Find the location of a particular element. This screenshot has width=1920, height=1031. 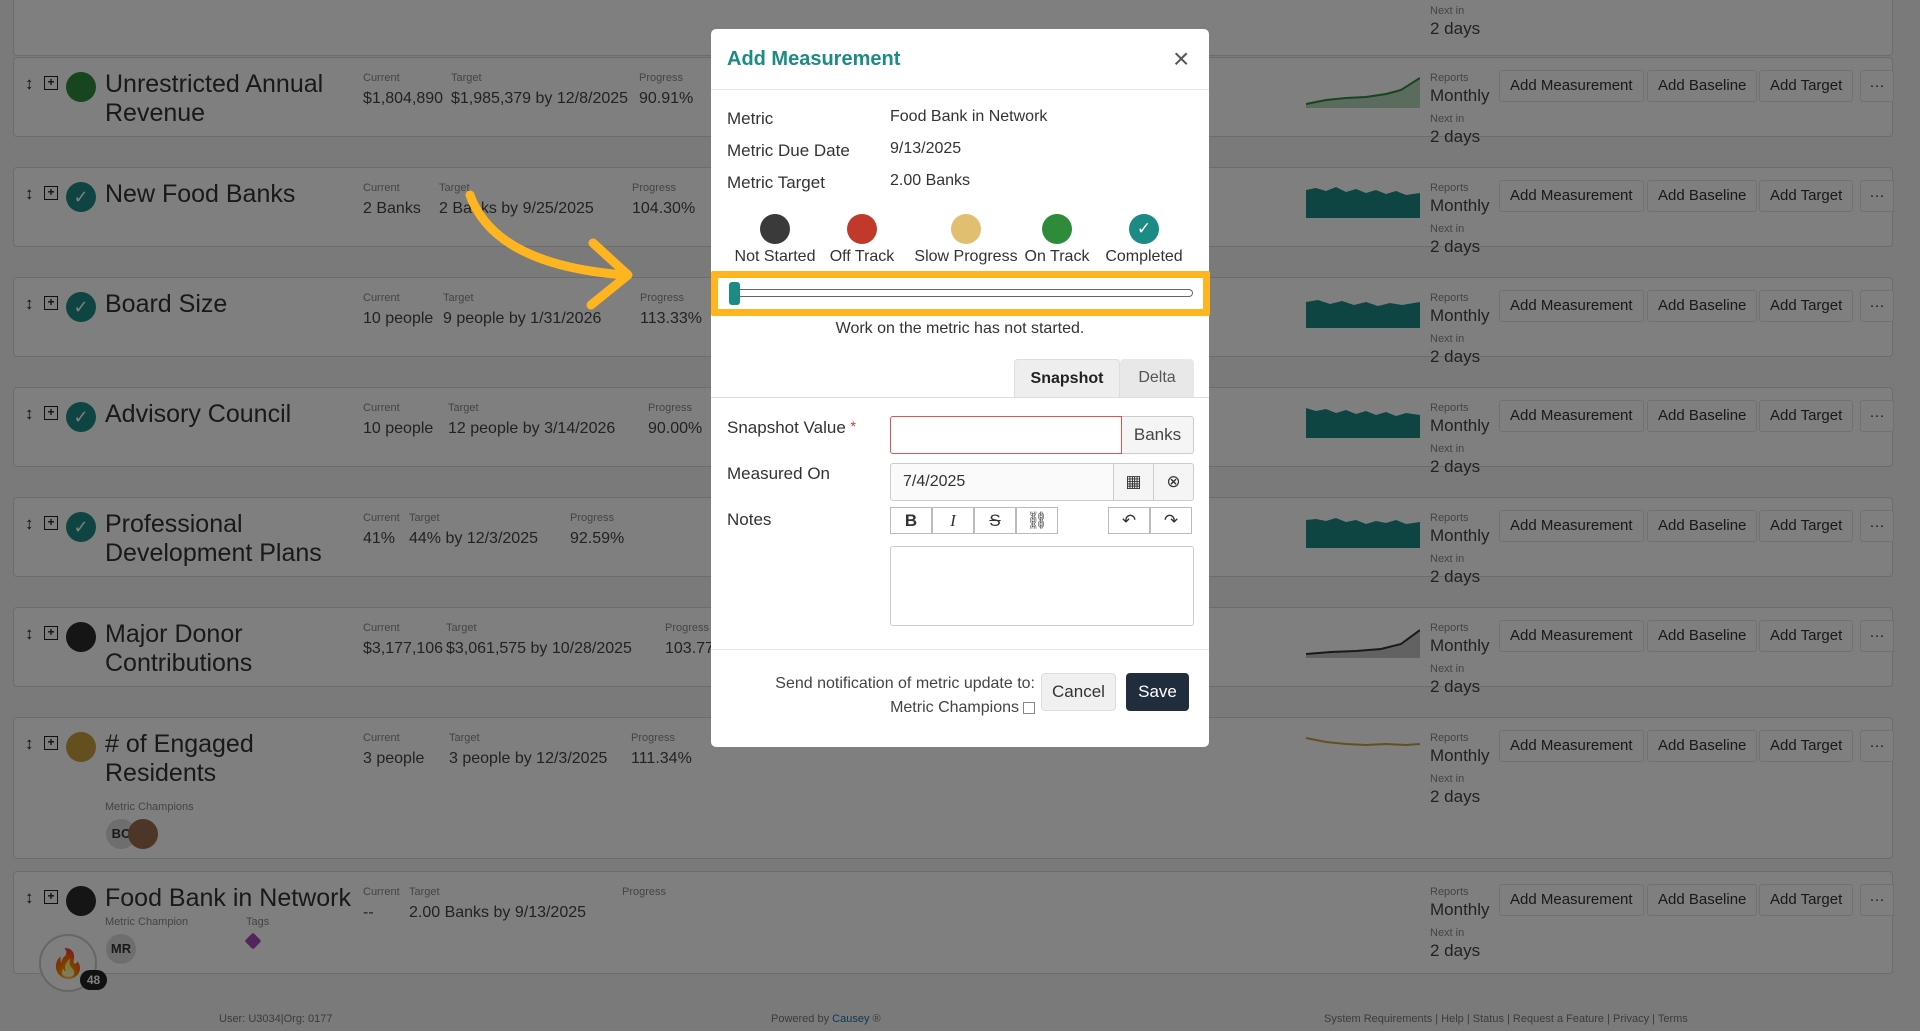

required-marker: * is located at coordinates (853, 426).